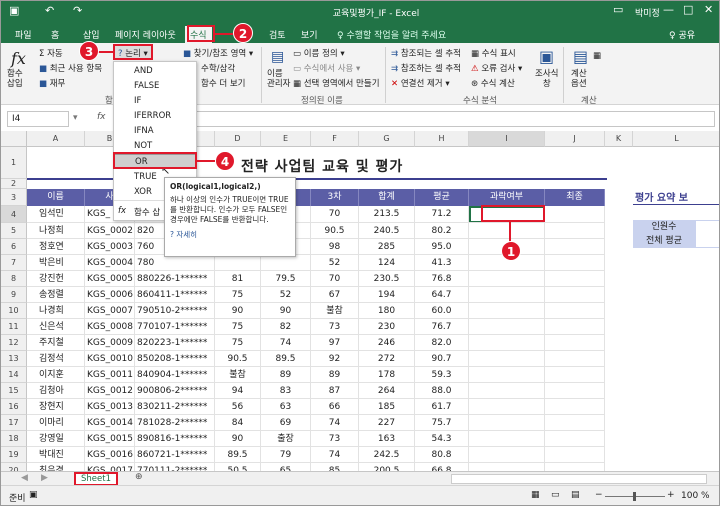 This screenshot has width=720, height=506. What do you see at coordinates (238, 391) in the screenshot?
I see `cell-round1: 94` at bounding box center [238, 391].